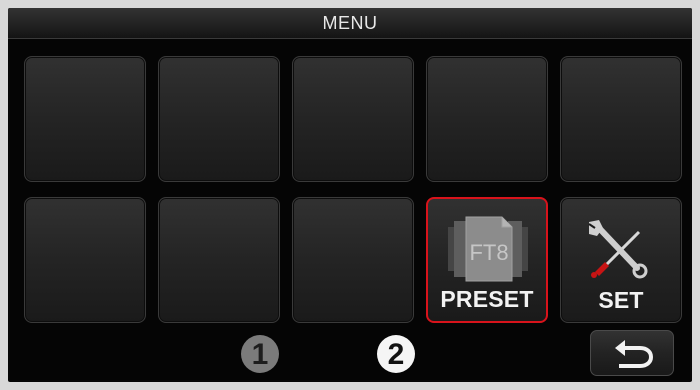  I want to click on preset-button: FT8 PRESET, so click(487, 260).